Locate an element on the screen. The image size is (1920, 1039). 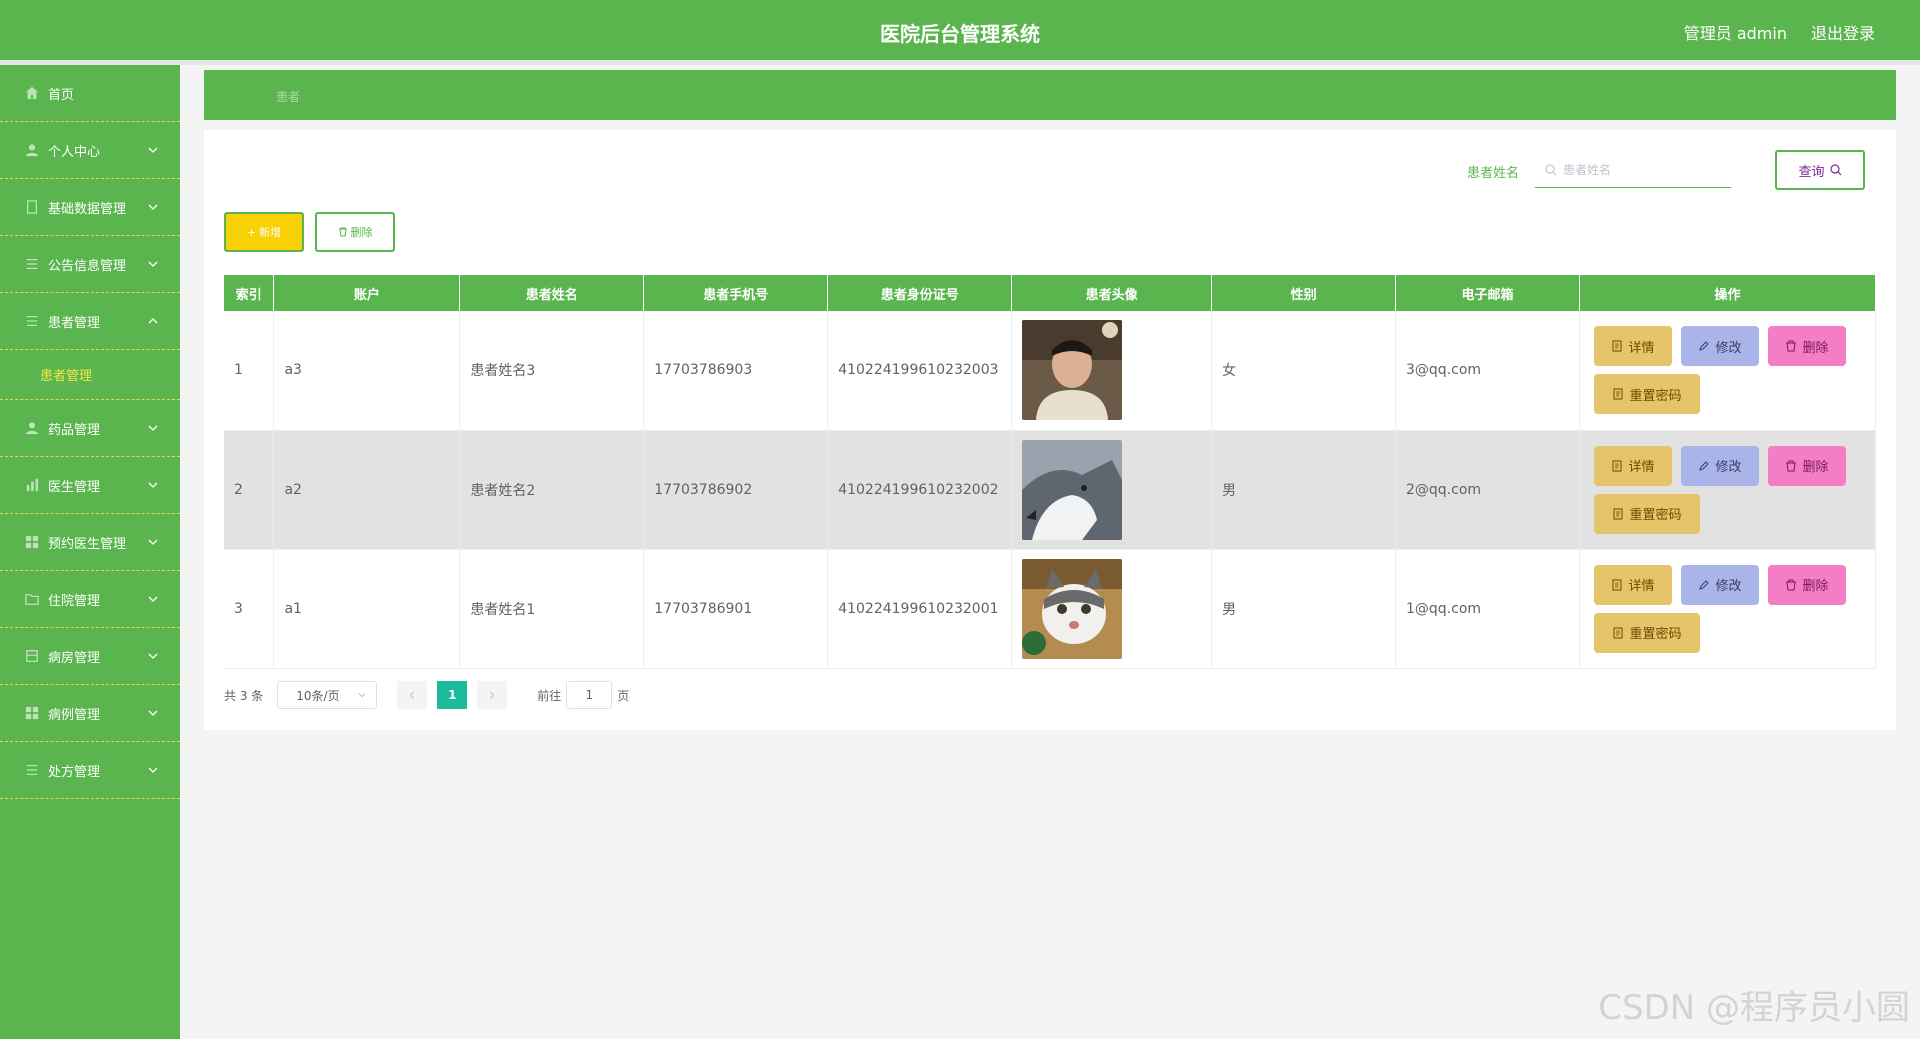
pagination-total: 共 3 条 is located at coordinates (244, 695).